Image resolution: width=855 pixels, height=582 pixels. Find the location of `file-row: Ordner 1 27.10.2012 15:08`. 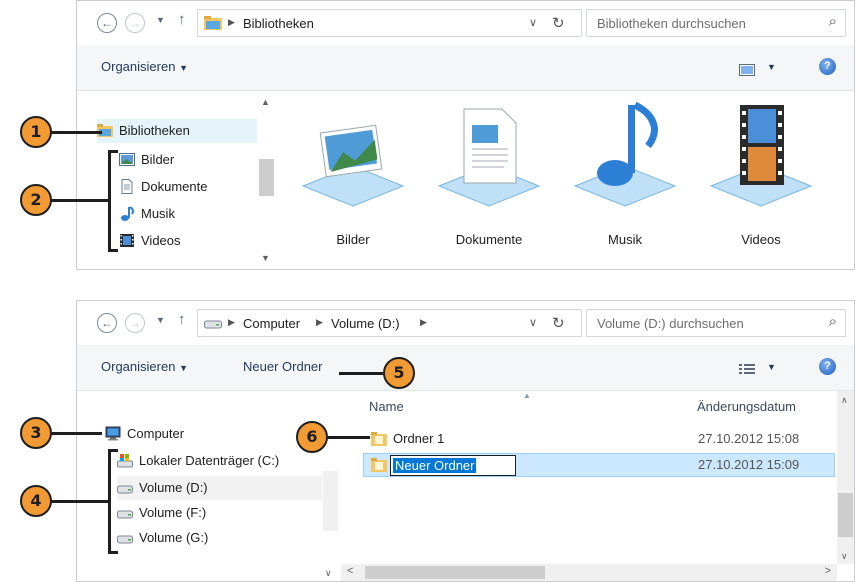

file-row: Ordner 1 27.10.2012 15:08 is located at coordinates (599, 439).